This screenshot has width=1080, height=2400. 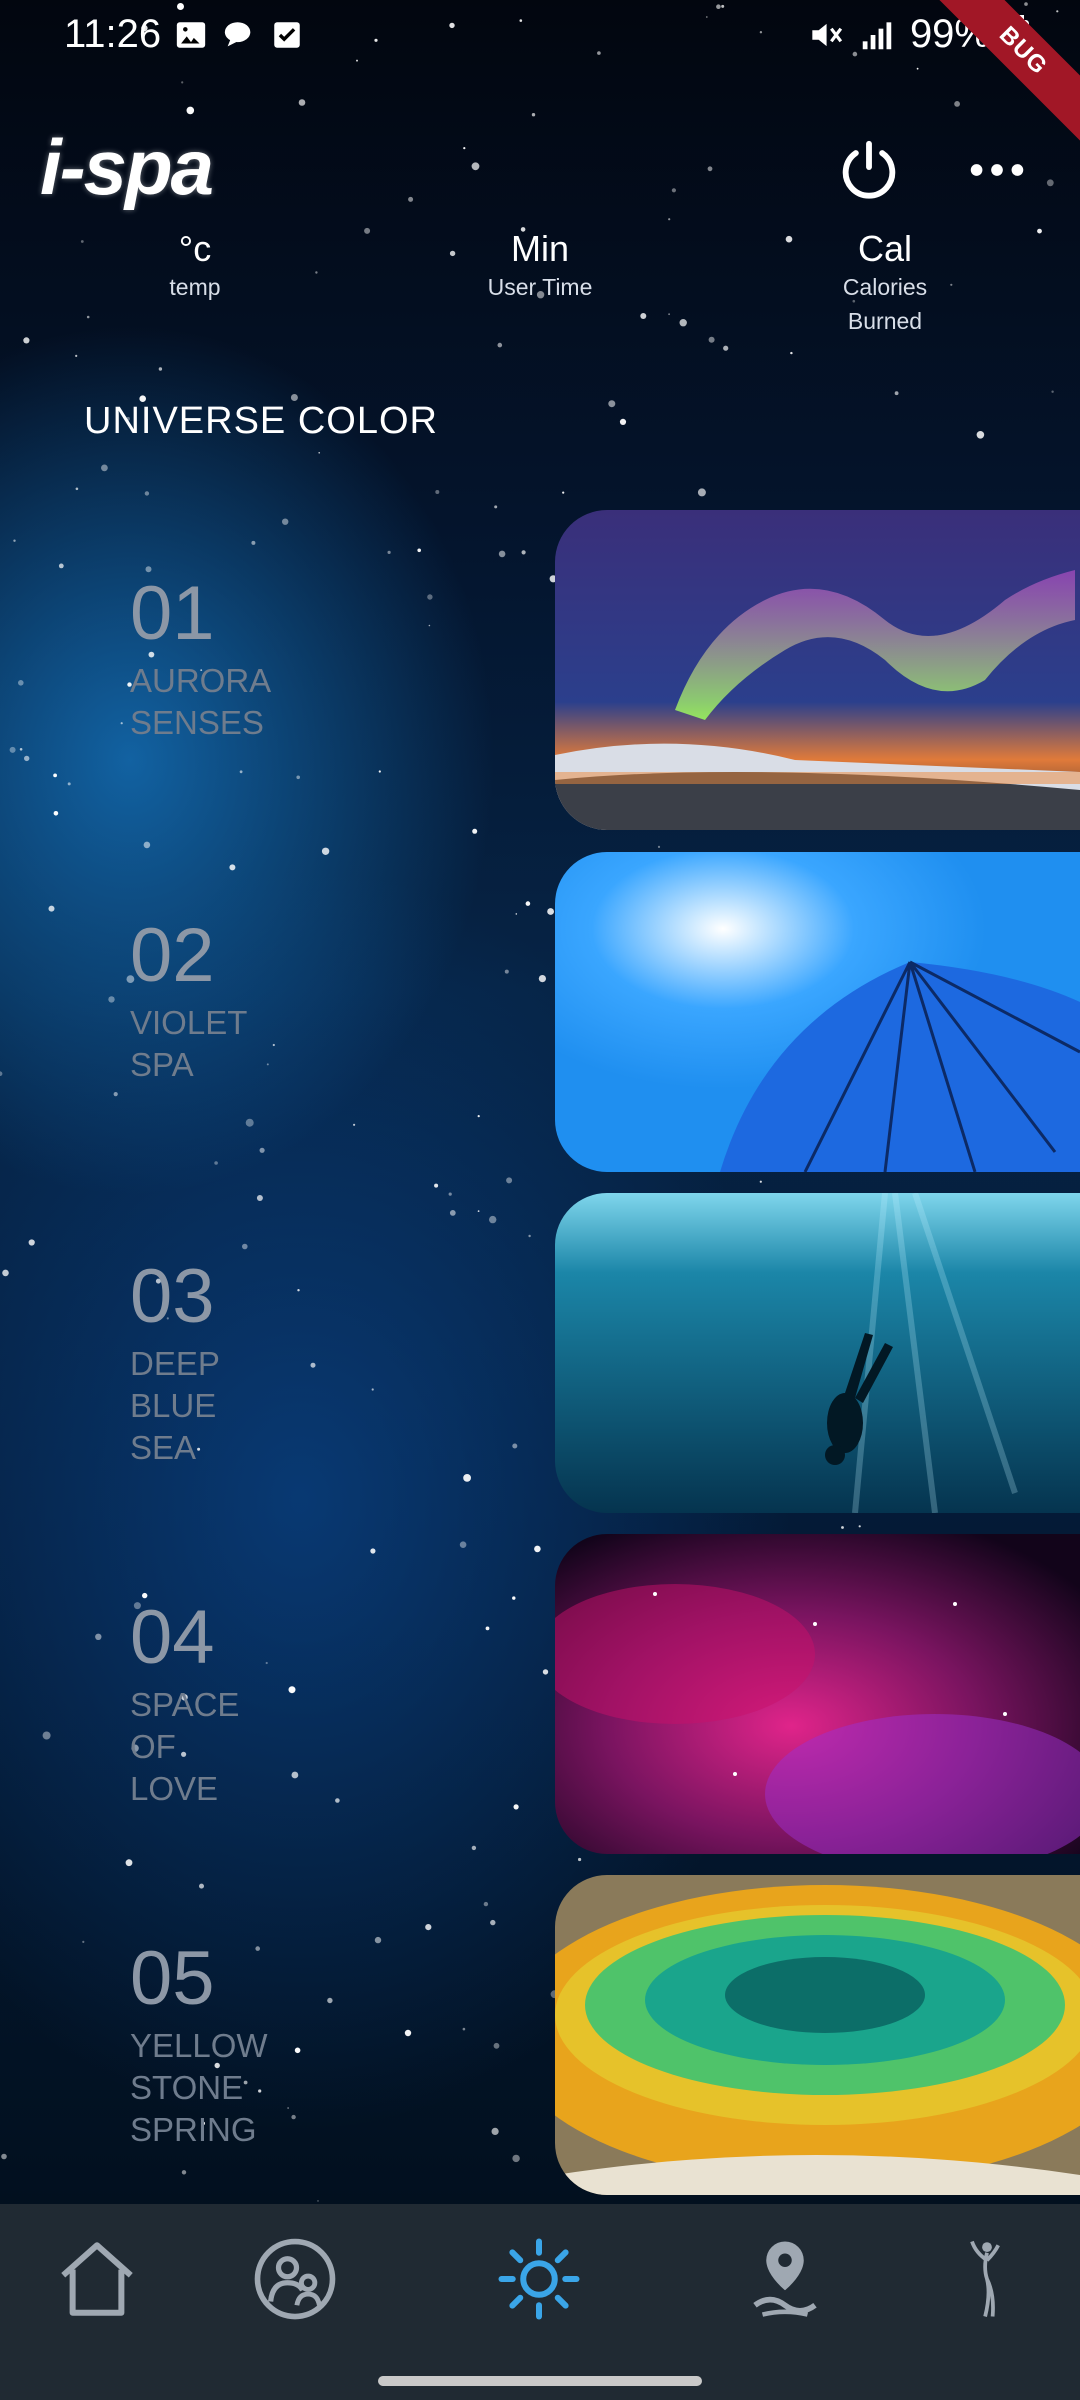 What do you see at coordinates (230, 1406) in the screenshot?
I see `theme-name: DEEP BLUE SEA` at bounding box center [230, 1406].